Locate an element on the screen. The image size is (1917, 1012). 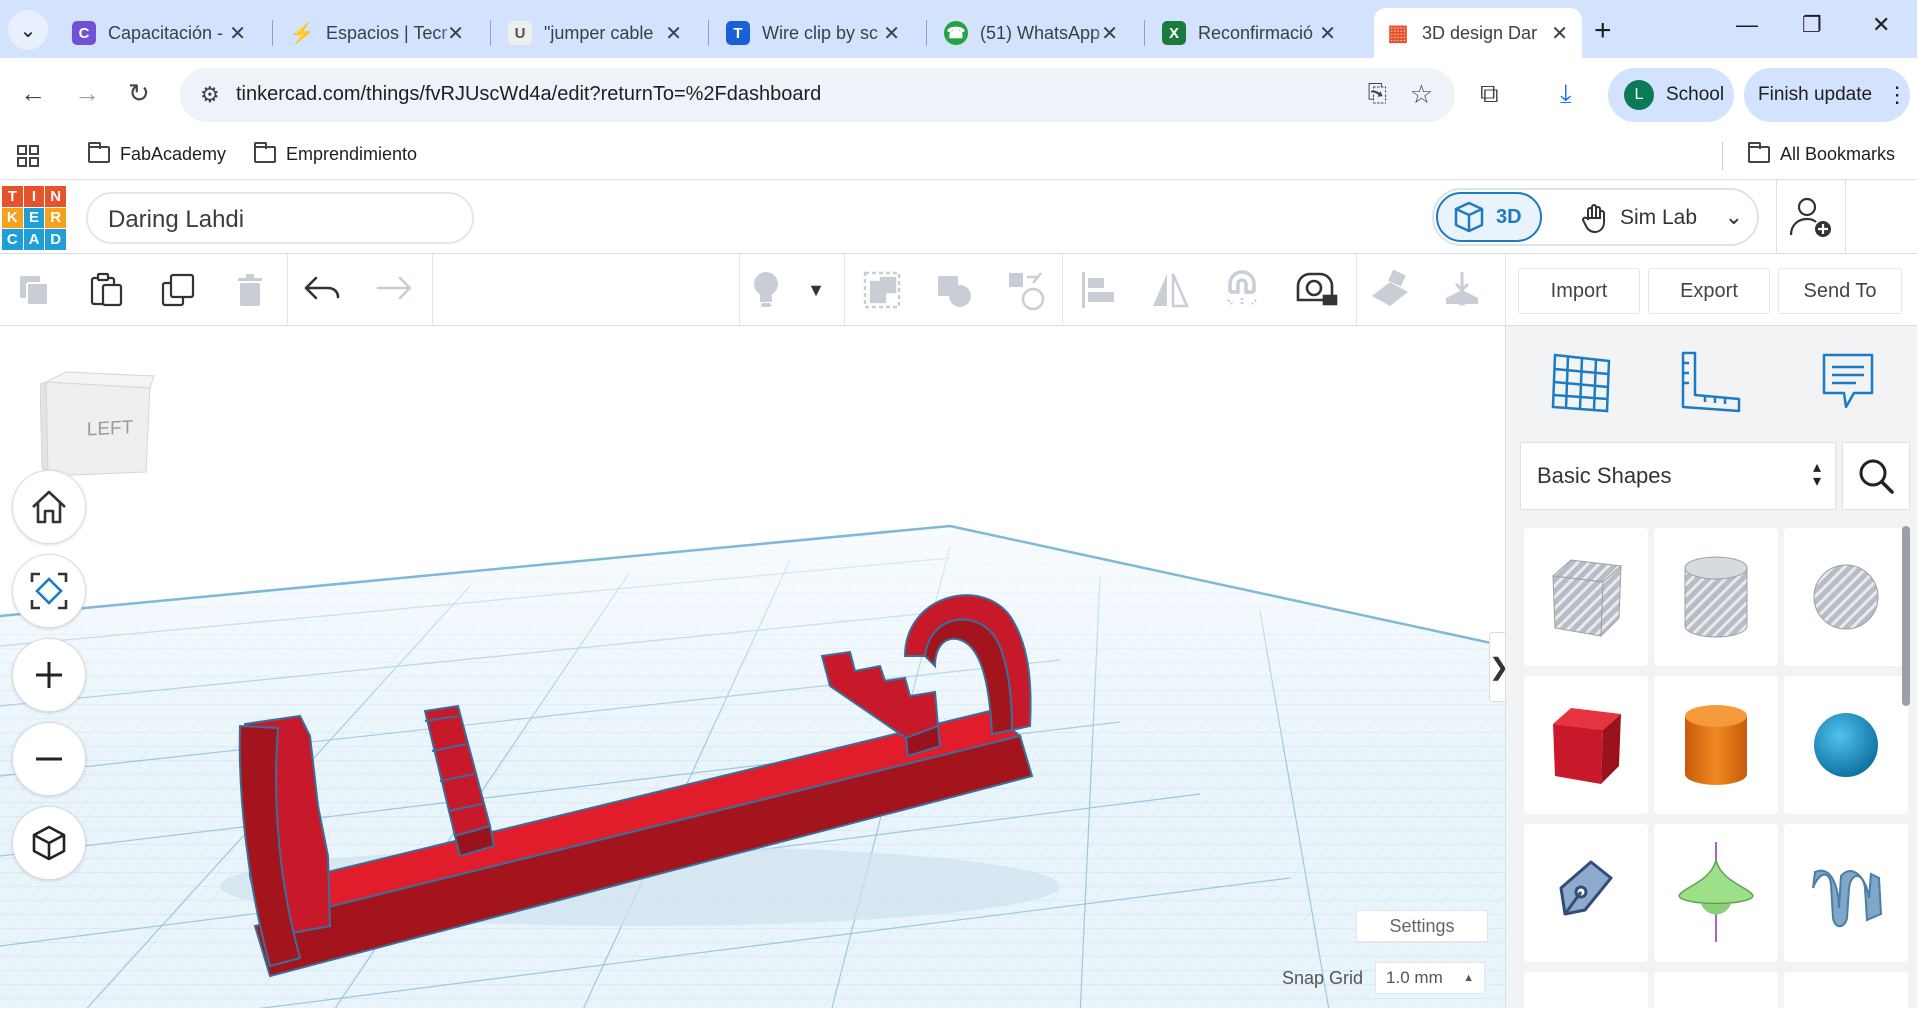
zoom-in-button is located at coordinates (49, 675).